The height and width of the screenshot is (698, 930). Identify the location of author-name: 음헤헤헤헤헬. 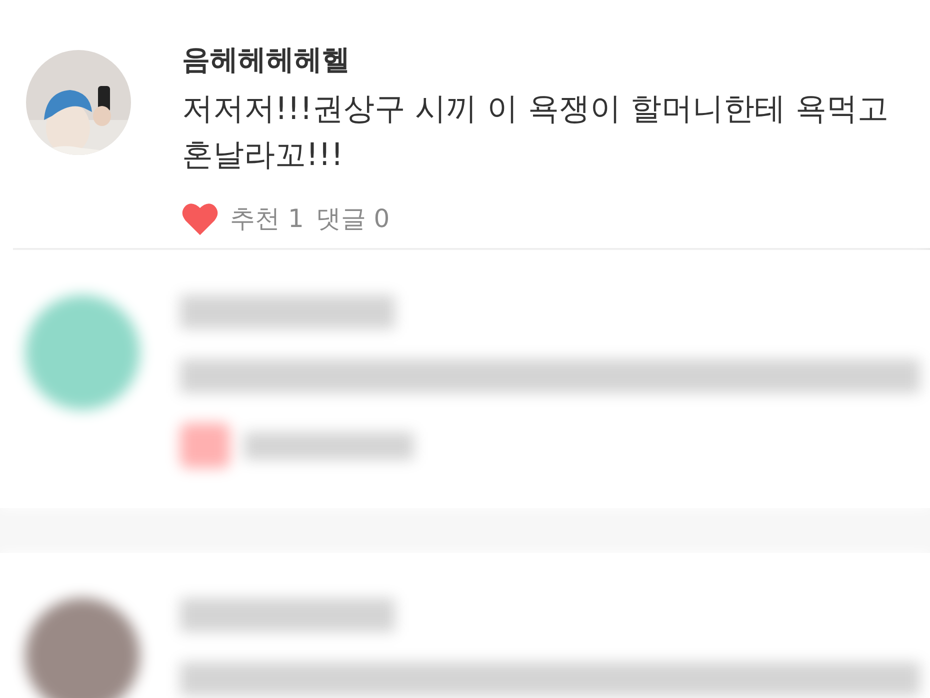
(266, 60).